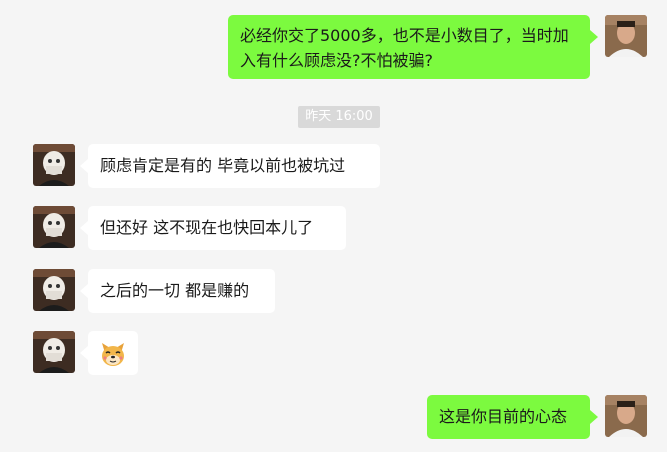  Describe the element at coordinates (404, 48) in the screenshot. I see `message-text: 必经你交了5000多，也不是小数目了，当时加入有什么顾虑没?不怕被骗?` at that location.